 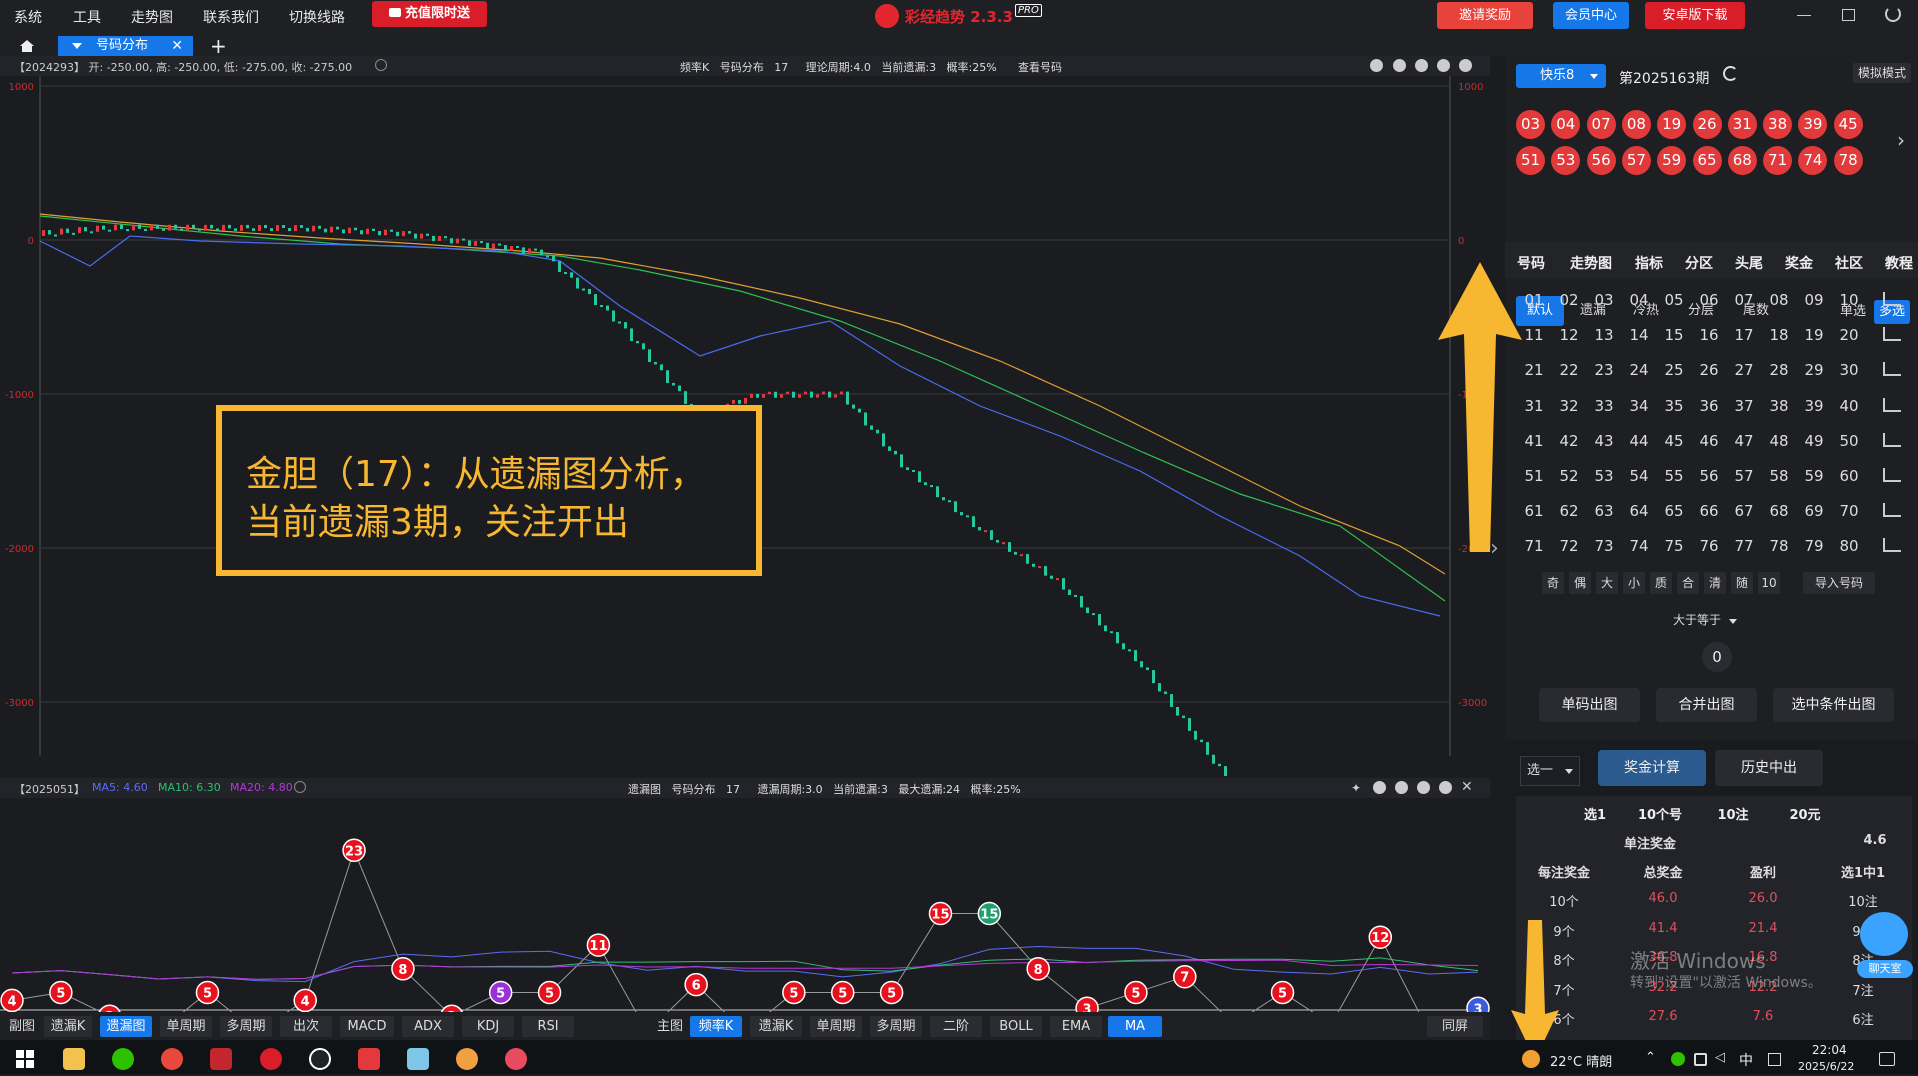 What do you see at coordinates (1674, 441) in the screenshot?
I see `number-cell: 45` at bounding box center [1674, 441].